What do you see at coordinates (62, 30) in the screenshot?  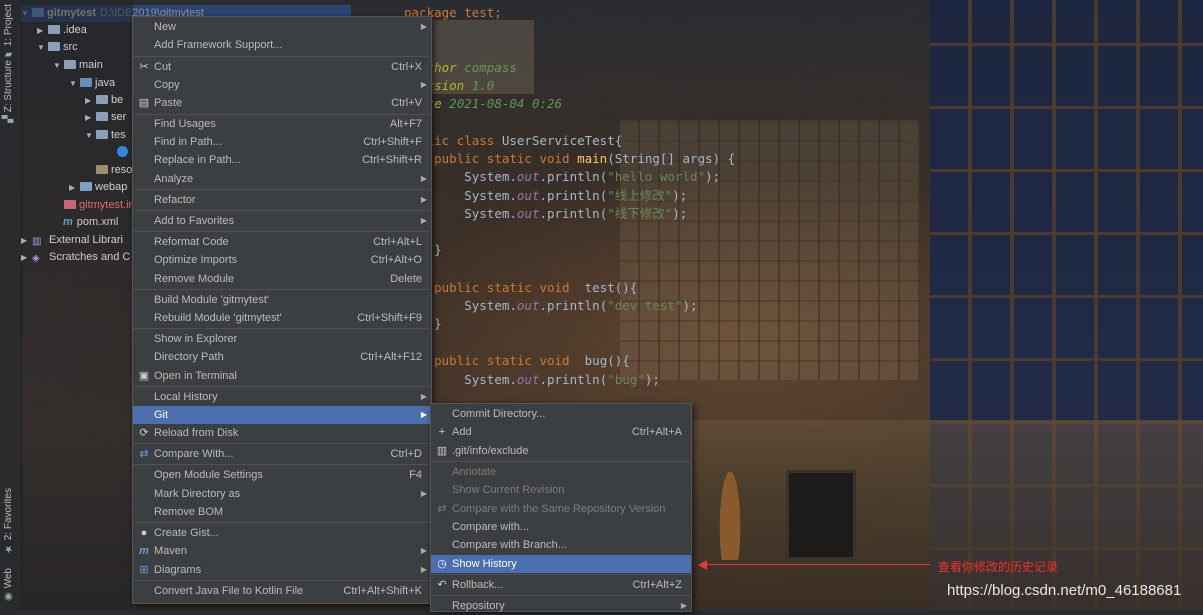 I see `tree-item-idea: ▶ .idea` at bounding box center [62, 30].